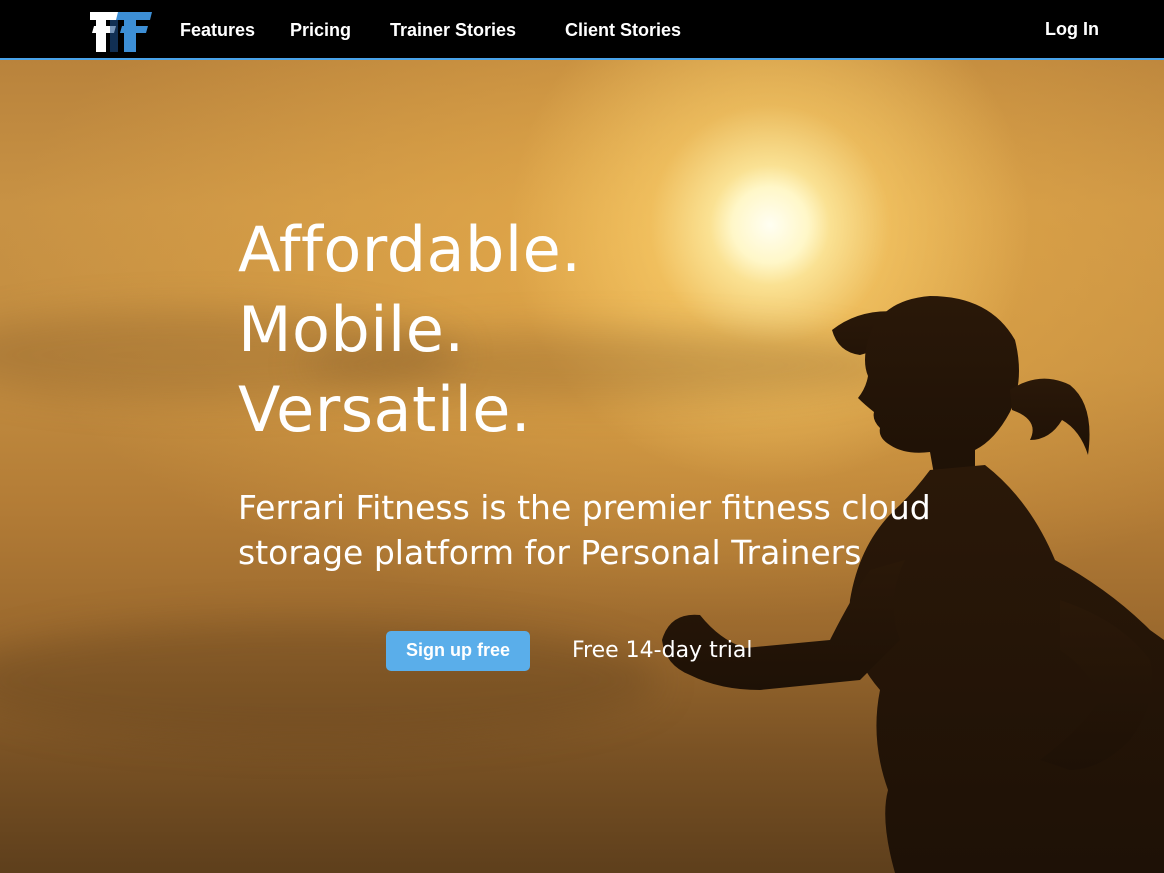  I want to click on nav-trainer-stories: Trainer Stories, so click(453, 30).